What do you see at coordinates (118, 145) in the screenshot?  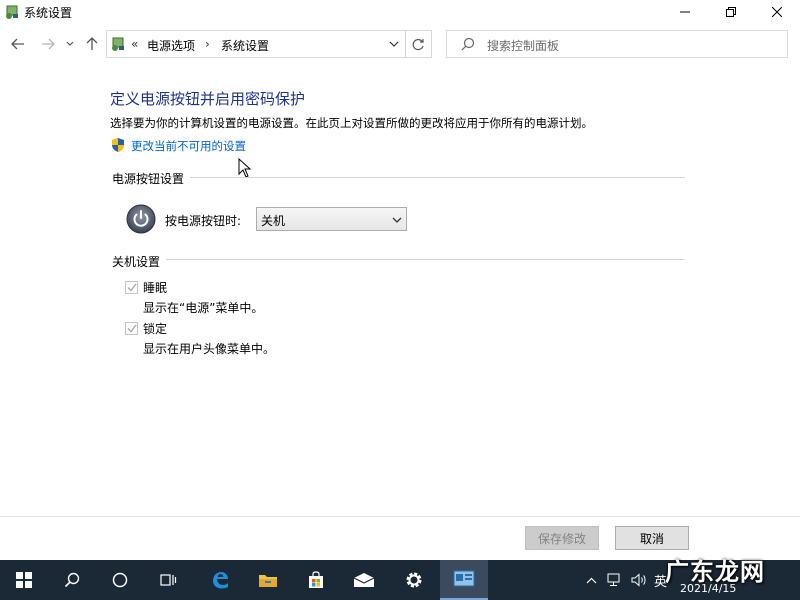 I see `uac-shield-icon` at bounding box center [118, 145].